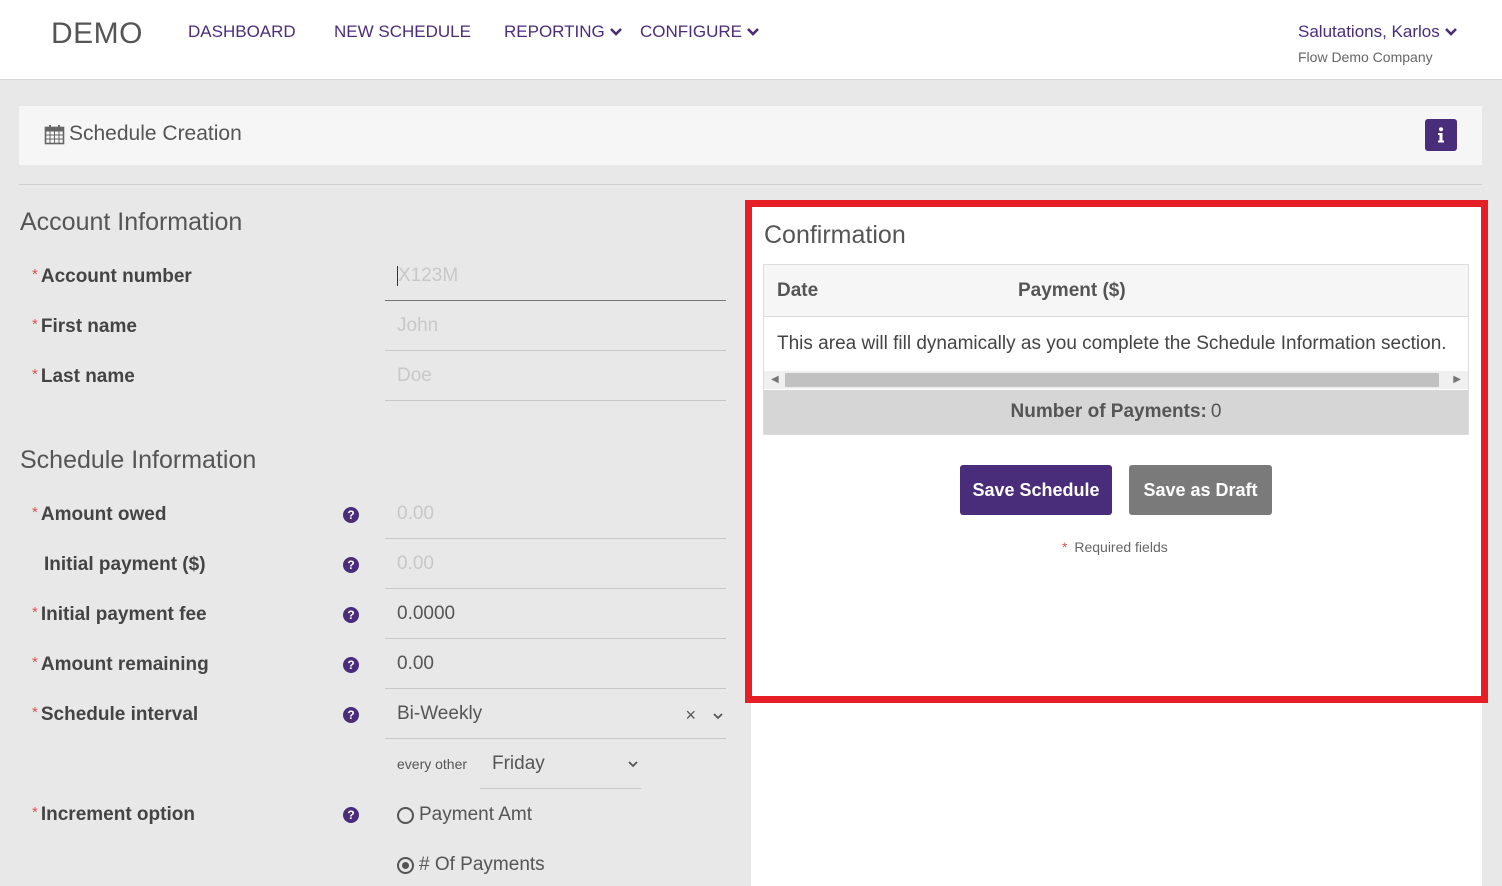 This screenshot has width=1502, height=886. What do you see at coordinates (555, 714) in the screenshot?
I see `schedule-interval-select: Bi-Weekly ×` at bounding box center [555, 714].